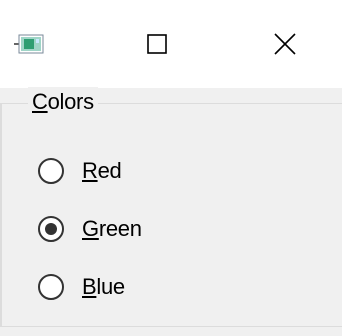 Image resolution: width=342 pixels, height=336 pixels. What do you see at coordinates (109, 170) in the screenshot?
I see `radio-red-rest: ed` at bounding box center [109, 170].